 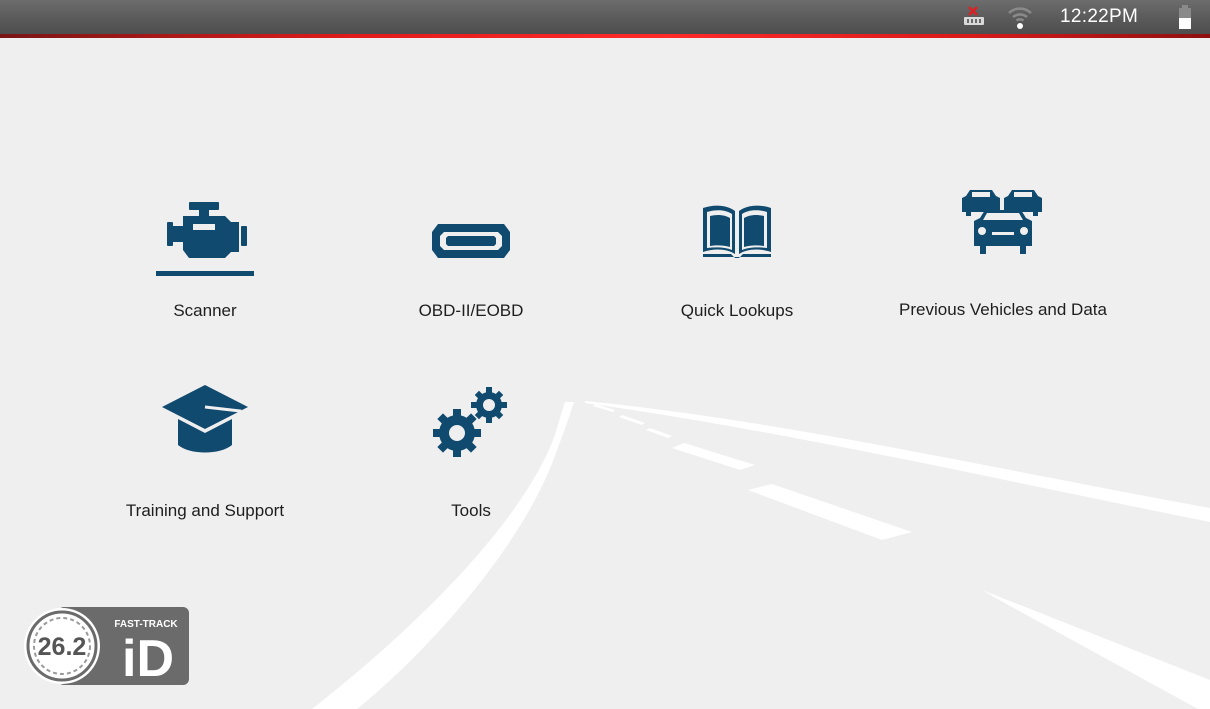 I want to click on tile-tools: Tools, so click(x=471, y=448).